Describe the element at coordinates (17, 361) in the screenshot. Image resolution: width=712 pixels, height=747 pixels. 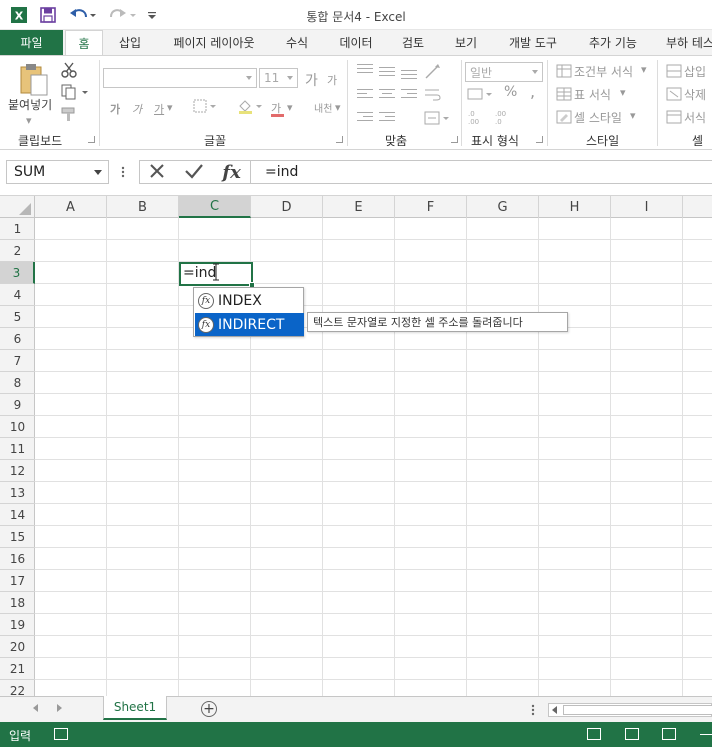
I see `row-header-7: 7` at that location.